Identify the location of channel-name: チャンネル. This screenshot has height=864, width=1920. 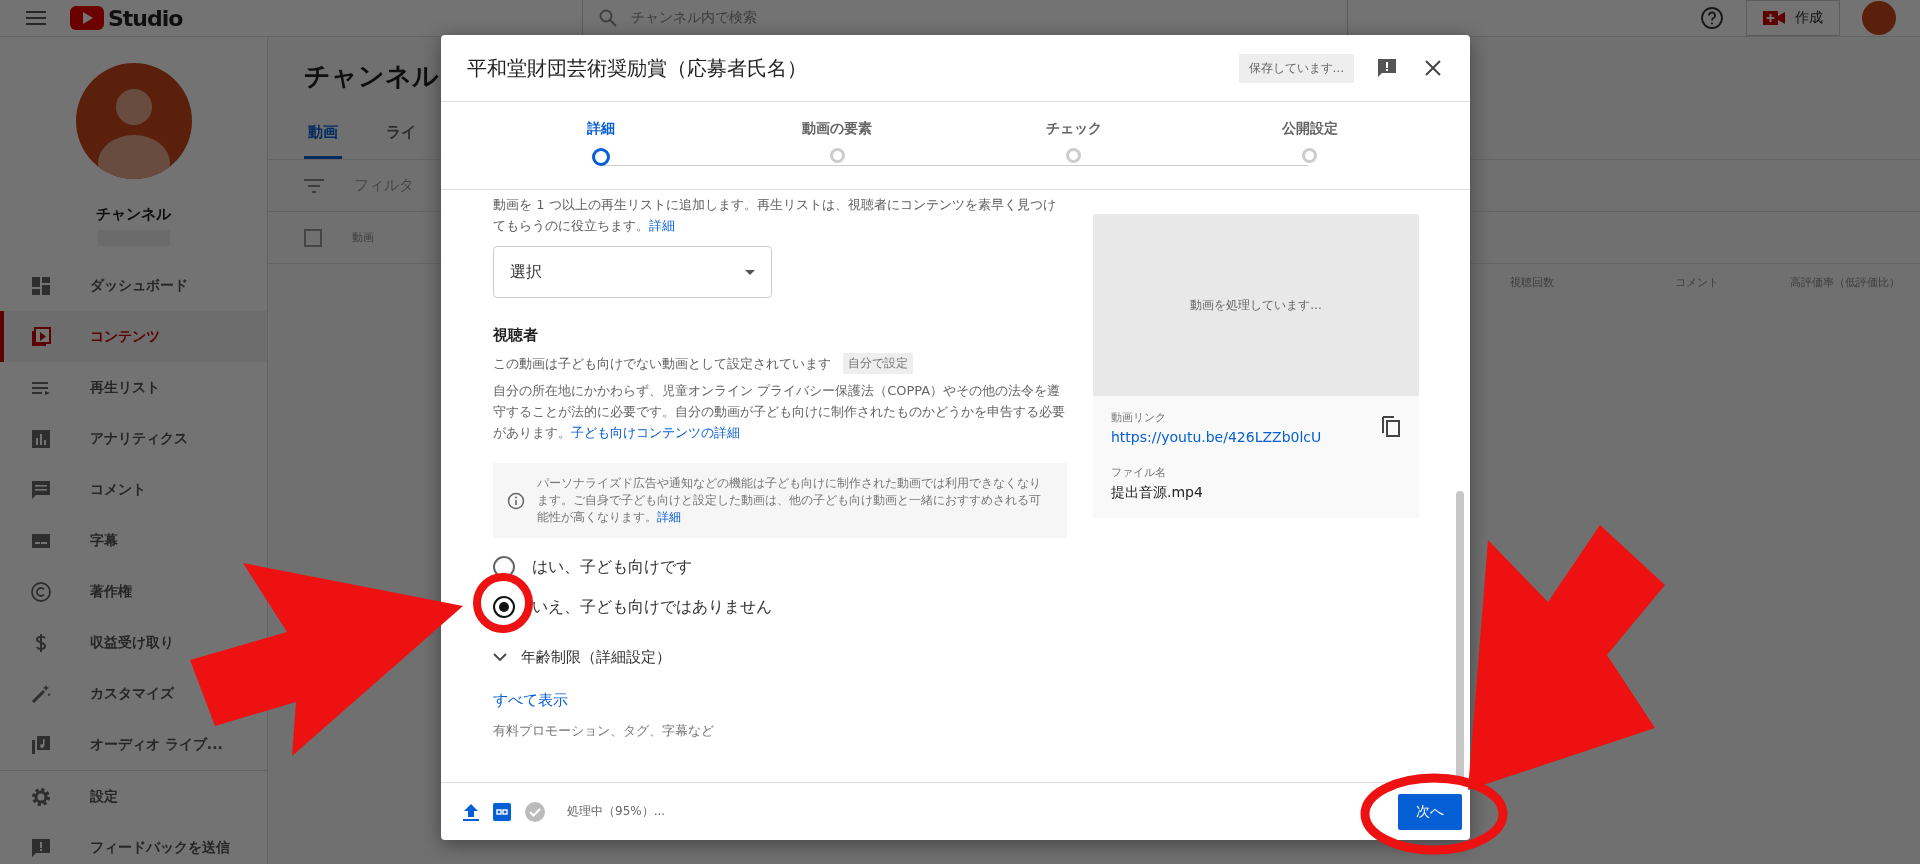
(133, 214).